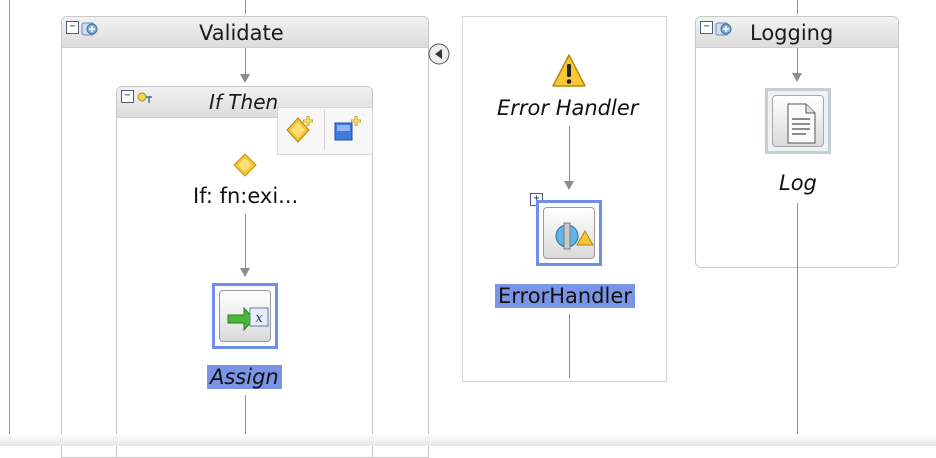  I want to click on logging-to-log-connector, so click(797, 61).